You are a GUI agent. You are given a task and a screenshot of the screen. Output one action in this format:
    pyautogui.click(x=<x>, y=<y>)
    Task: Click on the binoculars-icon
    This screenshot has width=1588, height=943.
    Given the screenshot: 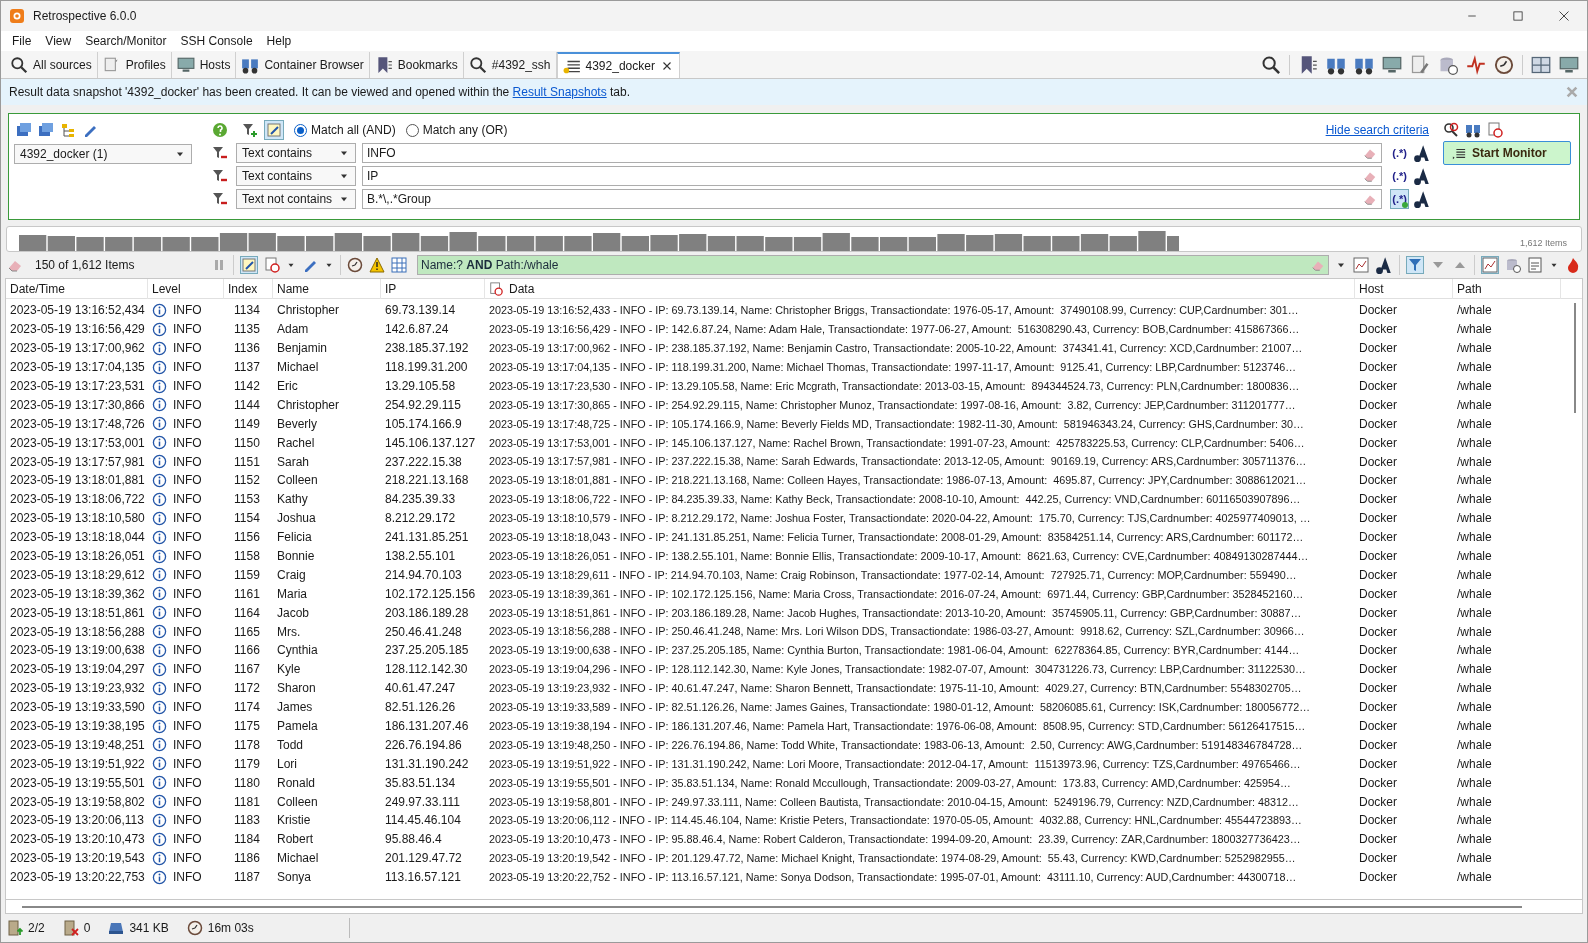 What is the action you would take?
    pyautogui.click(x=1473, y=130)
    